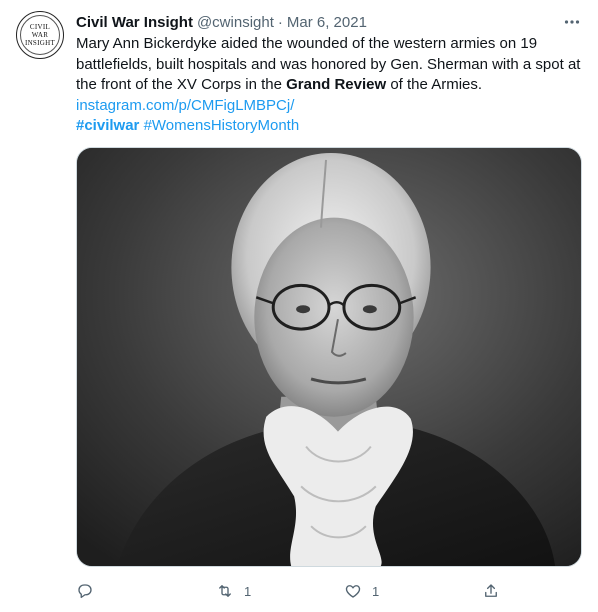  I want to click on avatar: CIVIL WAR INSIGHT, so click(40, 35).